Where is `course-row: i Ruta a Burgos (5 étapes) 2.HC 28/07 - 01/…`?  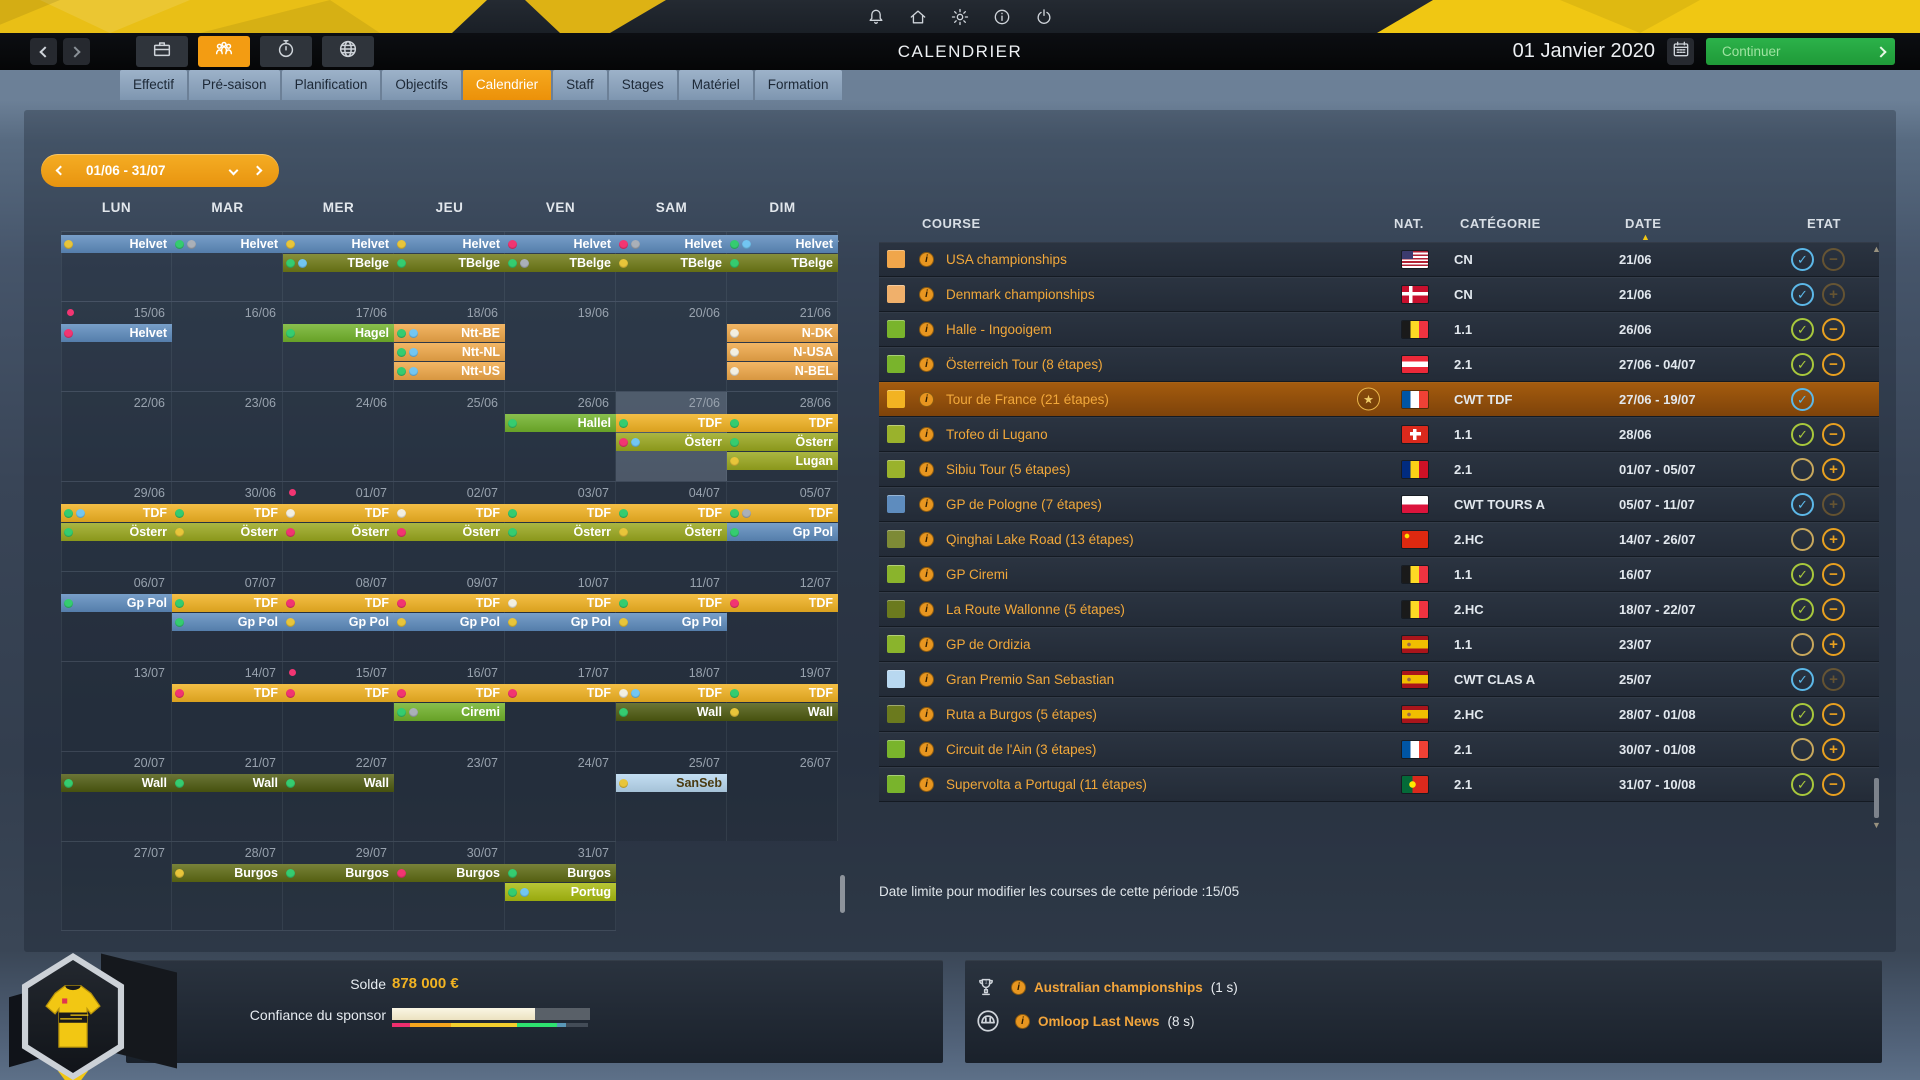 course-row: i Ruta a Burgos (5 étapes) 2.HC 28/07 - 01/… is located at coordinates (1379, 714).